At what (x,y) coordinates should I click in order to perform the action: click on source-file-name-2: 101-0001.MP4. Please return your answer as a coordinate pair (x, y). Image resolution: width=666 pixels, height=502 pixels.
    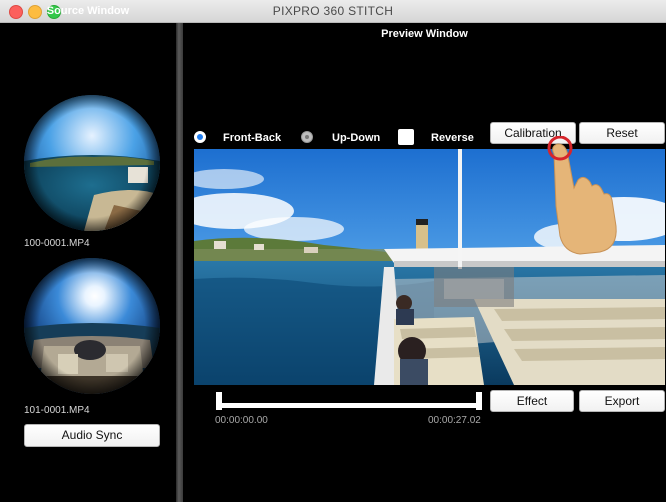
    Looking at the image, I should click on (57, 410).